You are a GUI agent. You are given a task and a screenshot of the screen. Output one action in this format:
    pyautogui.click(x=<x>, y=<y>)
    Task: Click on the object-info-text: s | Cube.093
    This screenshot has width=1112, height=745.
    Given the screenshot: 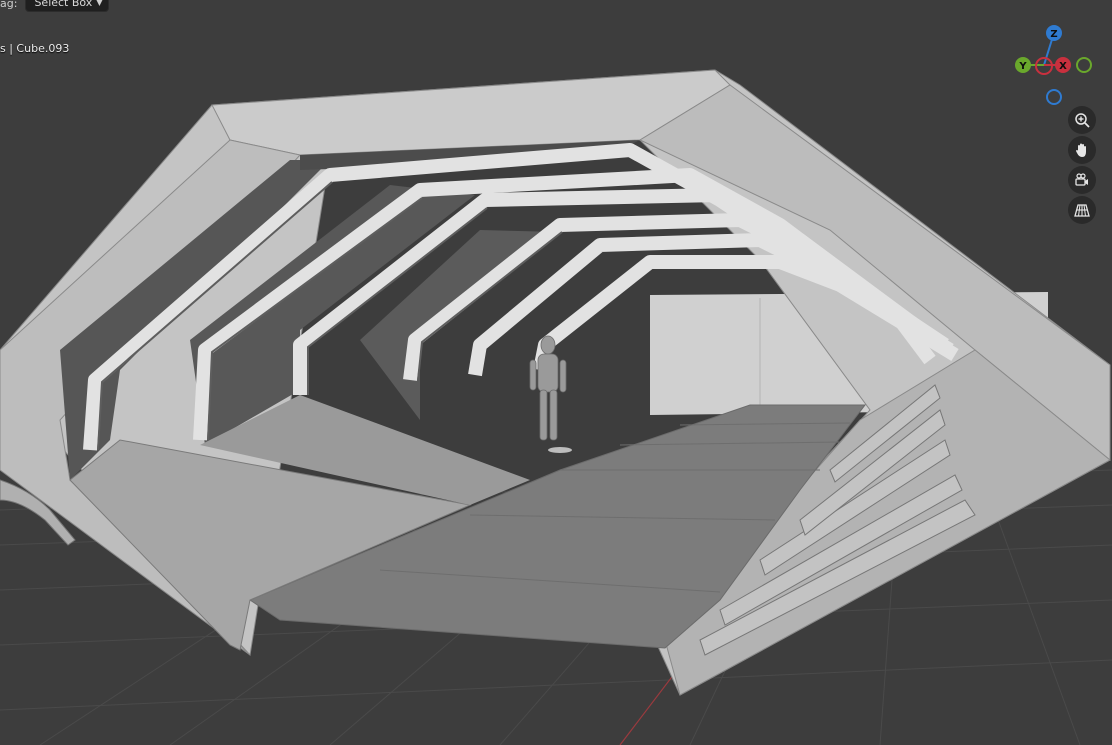 What is the action you would take?
    pyautogui.click(x=35, y=48)
    